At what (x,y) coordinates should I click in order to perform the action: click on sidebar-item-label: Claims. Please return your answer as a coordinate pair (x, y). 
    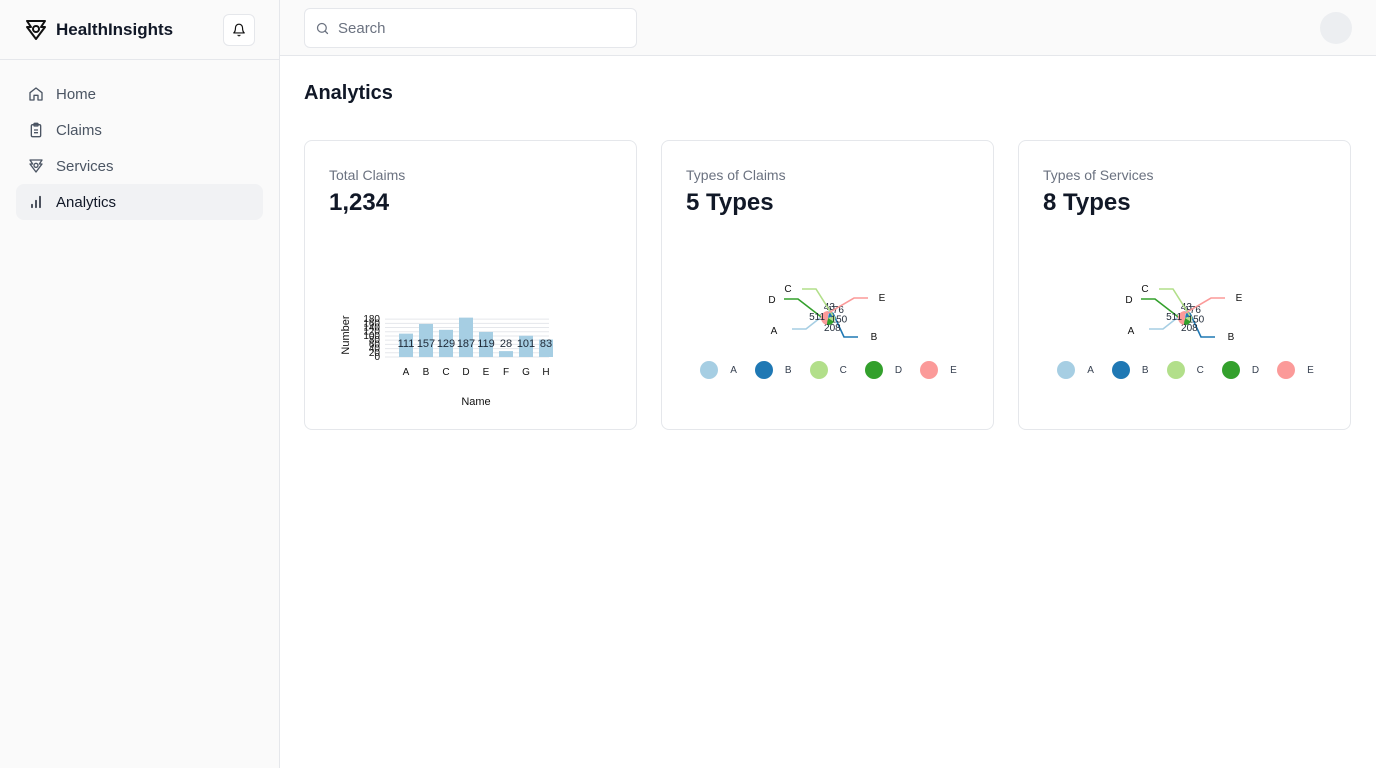
    Looking at the image, I should click on (79, 130).